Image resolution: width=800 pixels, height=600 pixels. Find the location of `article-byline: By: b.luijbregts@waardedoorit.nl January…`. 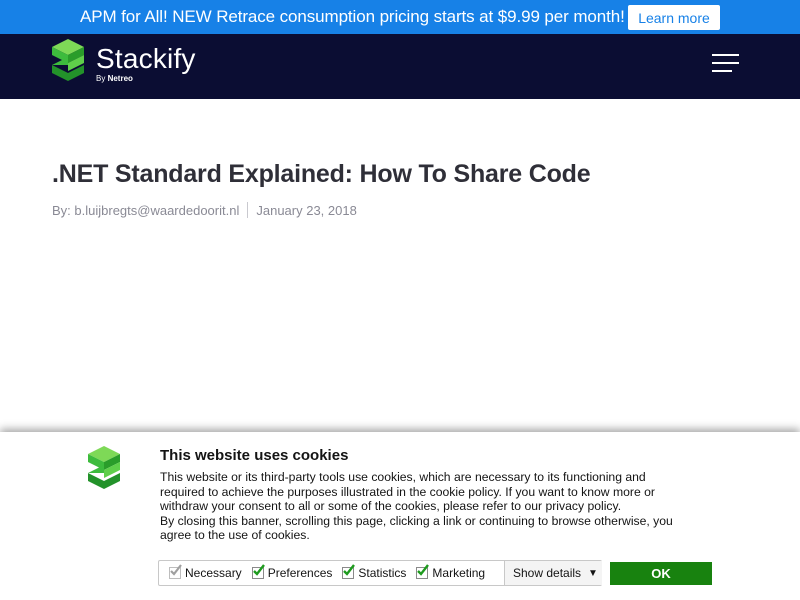

article-byline: By: b.luijbregts@waardedoorit.nl January… is located at coordinates (204, 210).